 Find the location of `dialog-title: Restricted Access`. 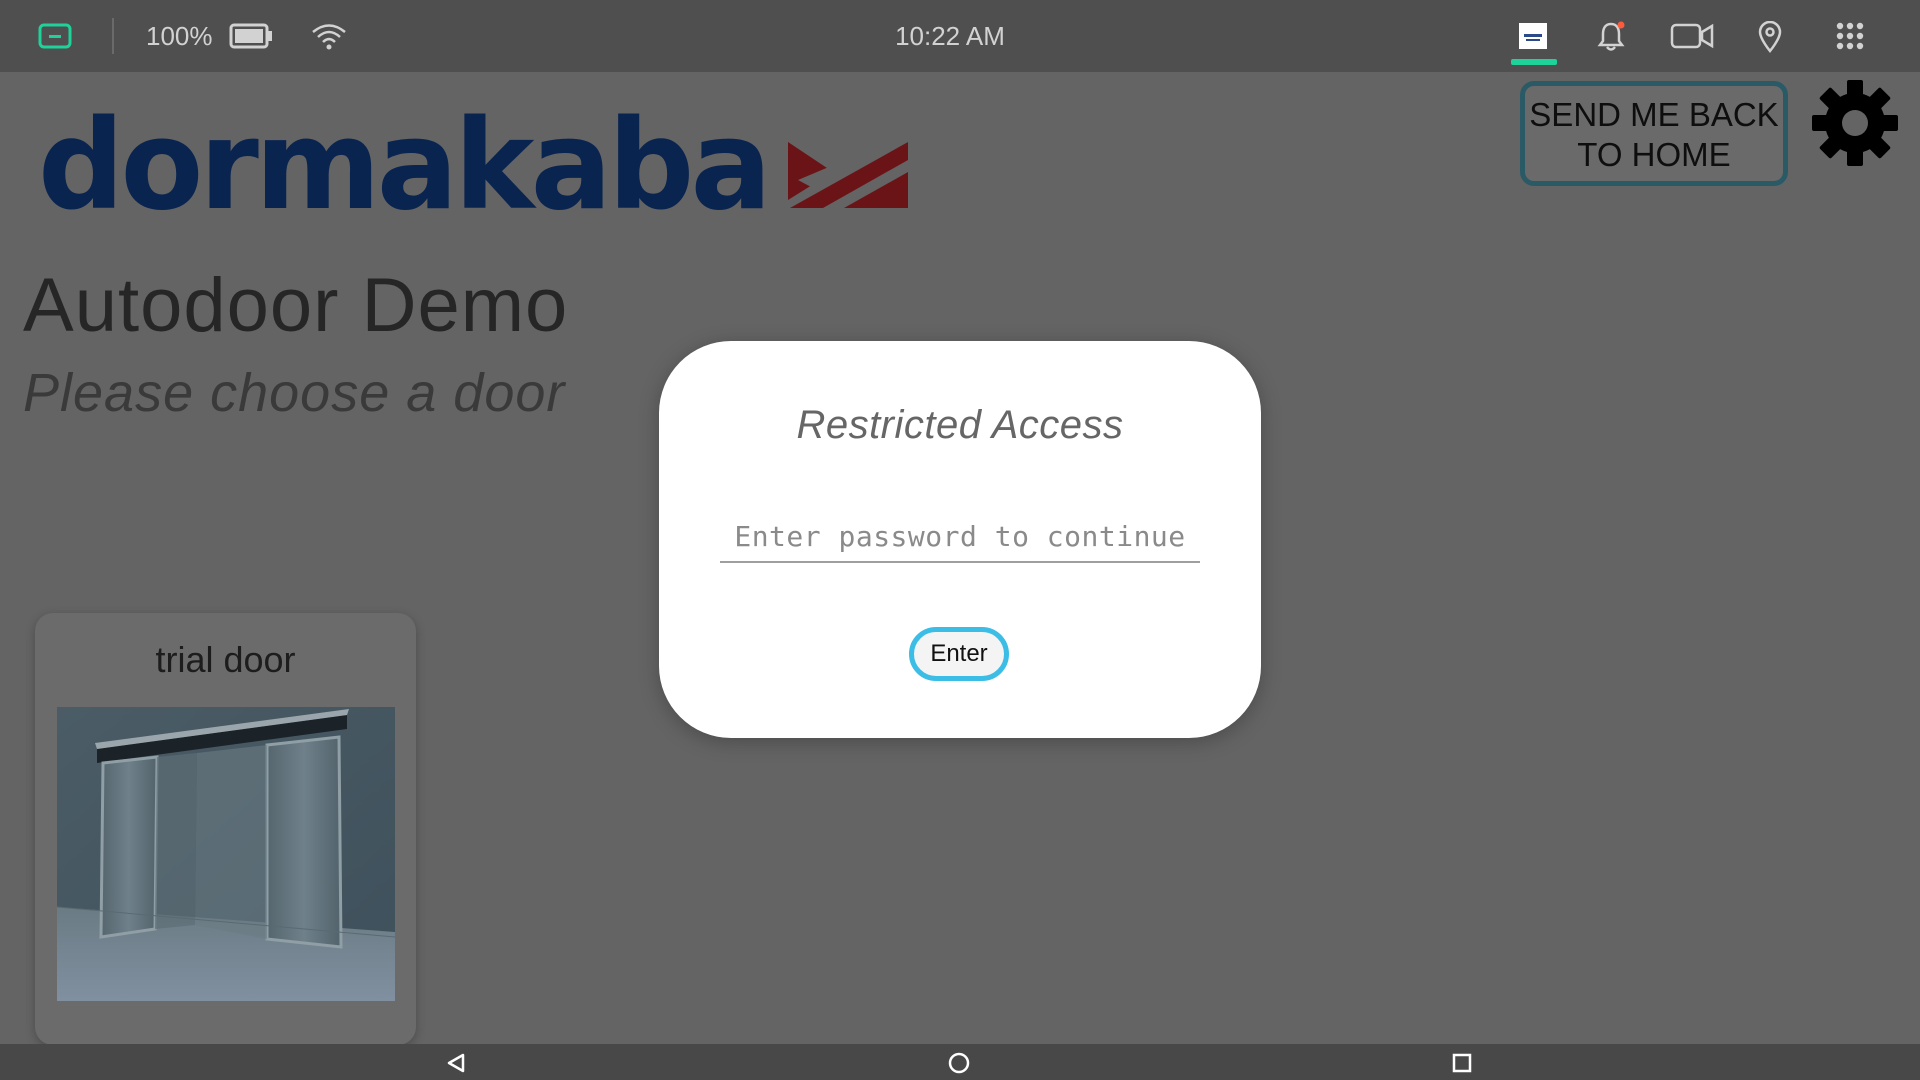

dialog-title: Restricted Access is located at coordinates (960, 425).